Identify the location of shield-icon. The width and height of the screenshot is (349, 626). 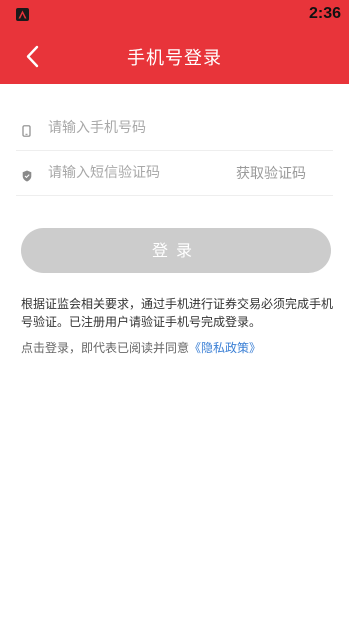
(27, 176).